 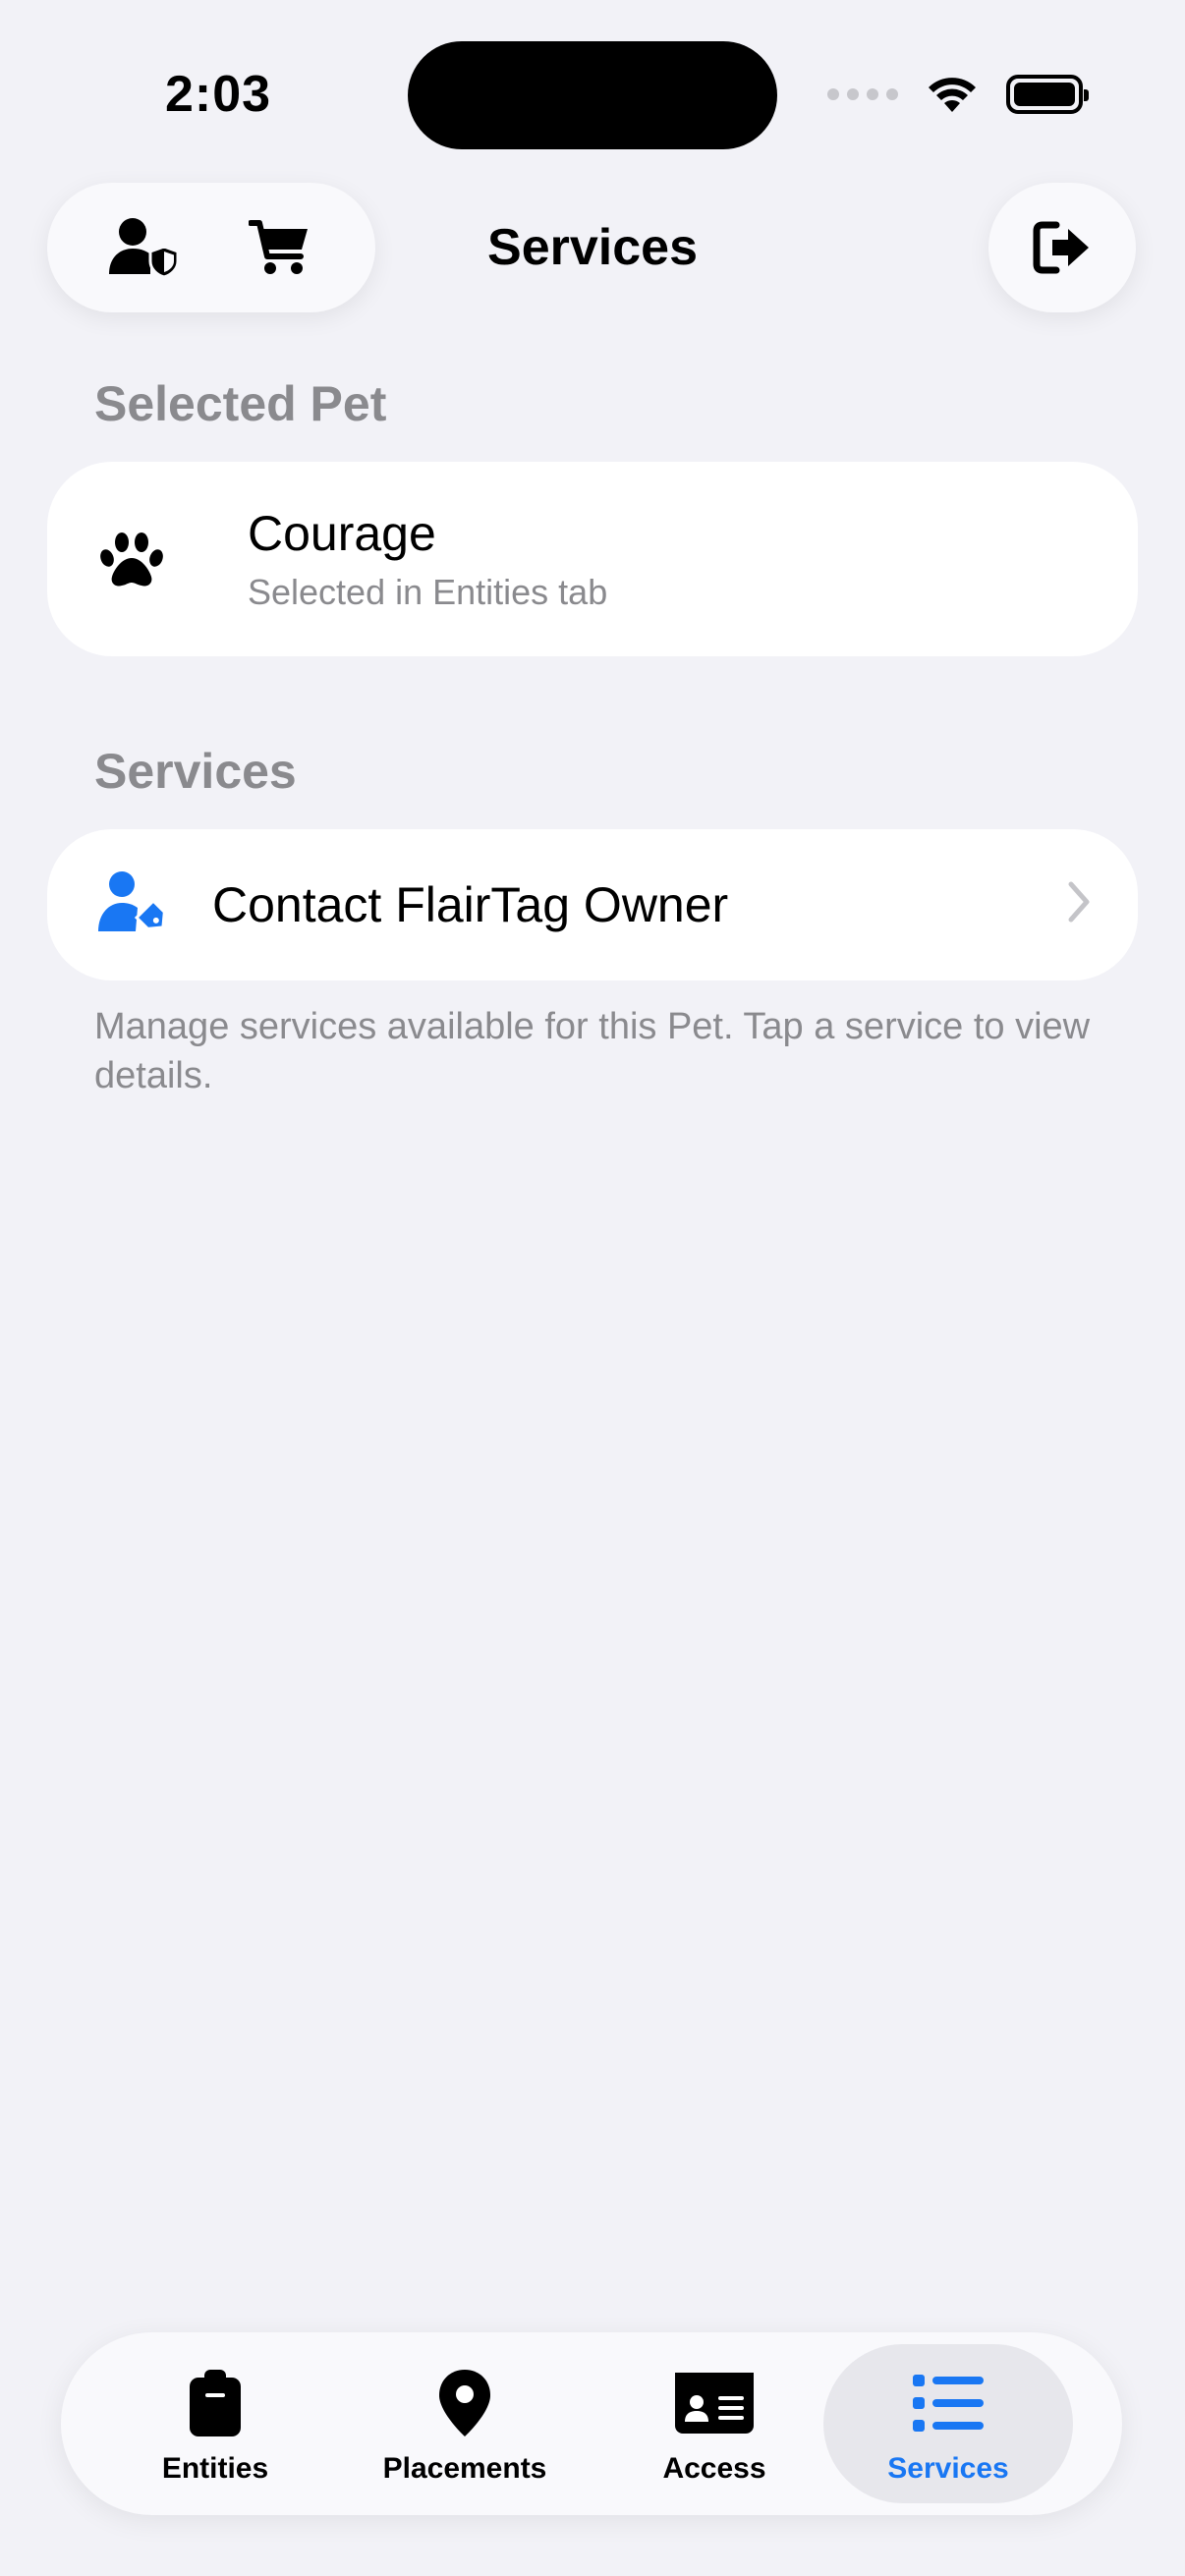 I want to click on pet-name: Courage, so click(x=342, y=533).